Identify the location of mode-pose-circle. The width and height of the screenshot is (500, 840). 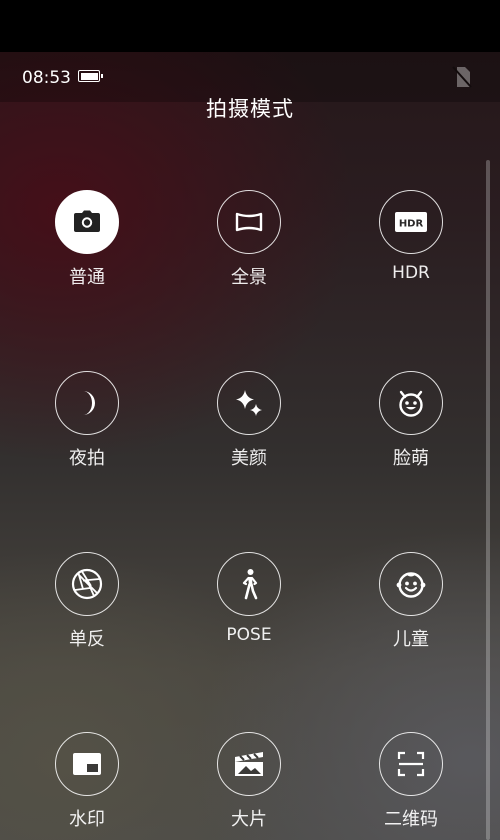
(249, 584).